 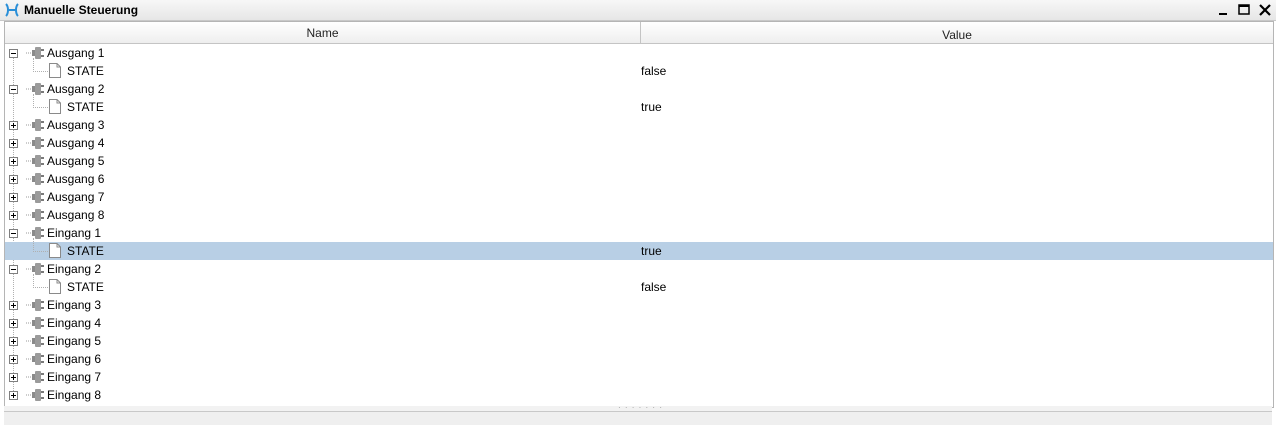 I want to click on column-header-value: Value, so click(x=957, y=34).